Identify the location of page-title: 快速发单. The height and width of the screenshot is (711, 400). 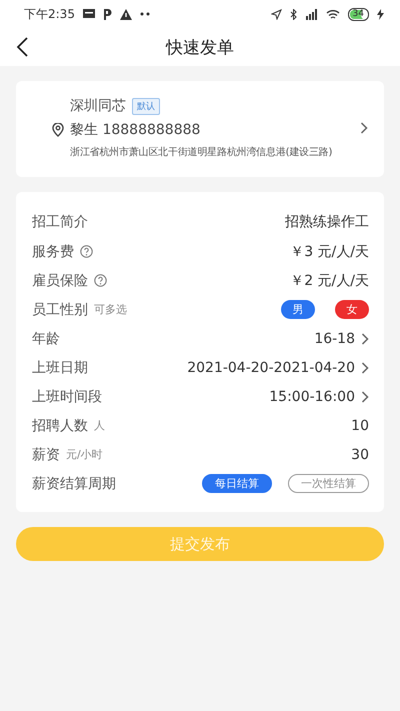
(200, 48).